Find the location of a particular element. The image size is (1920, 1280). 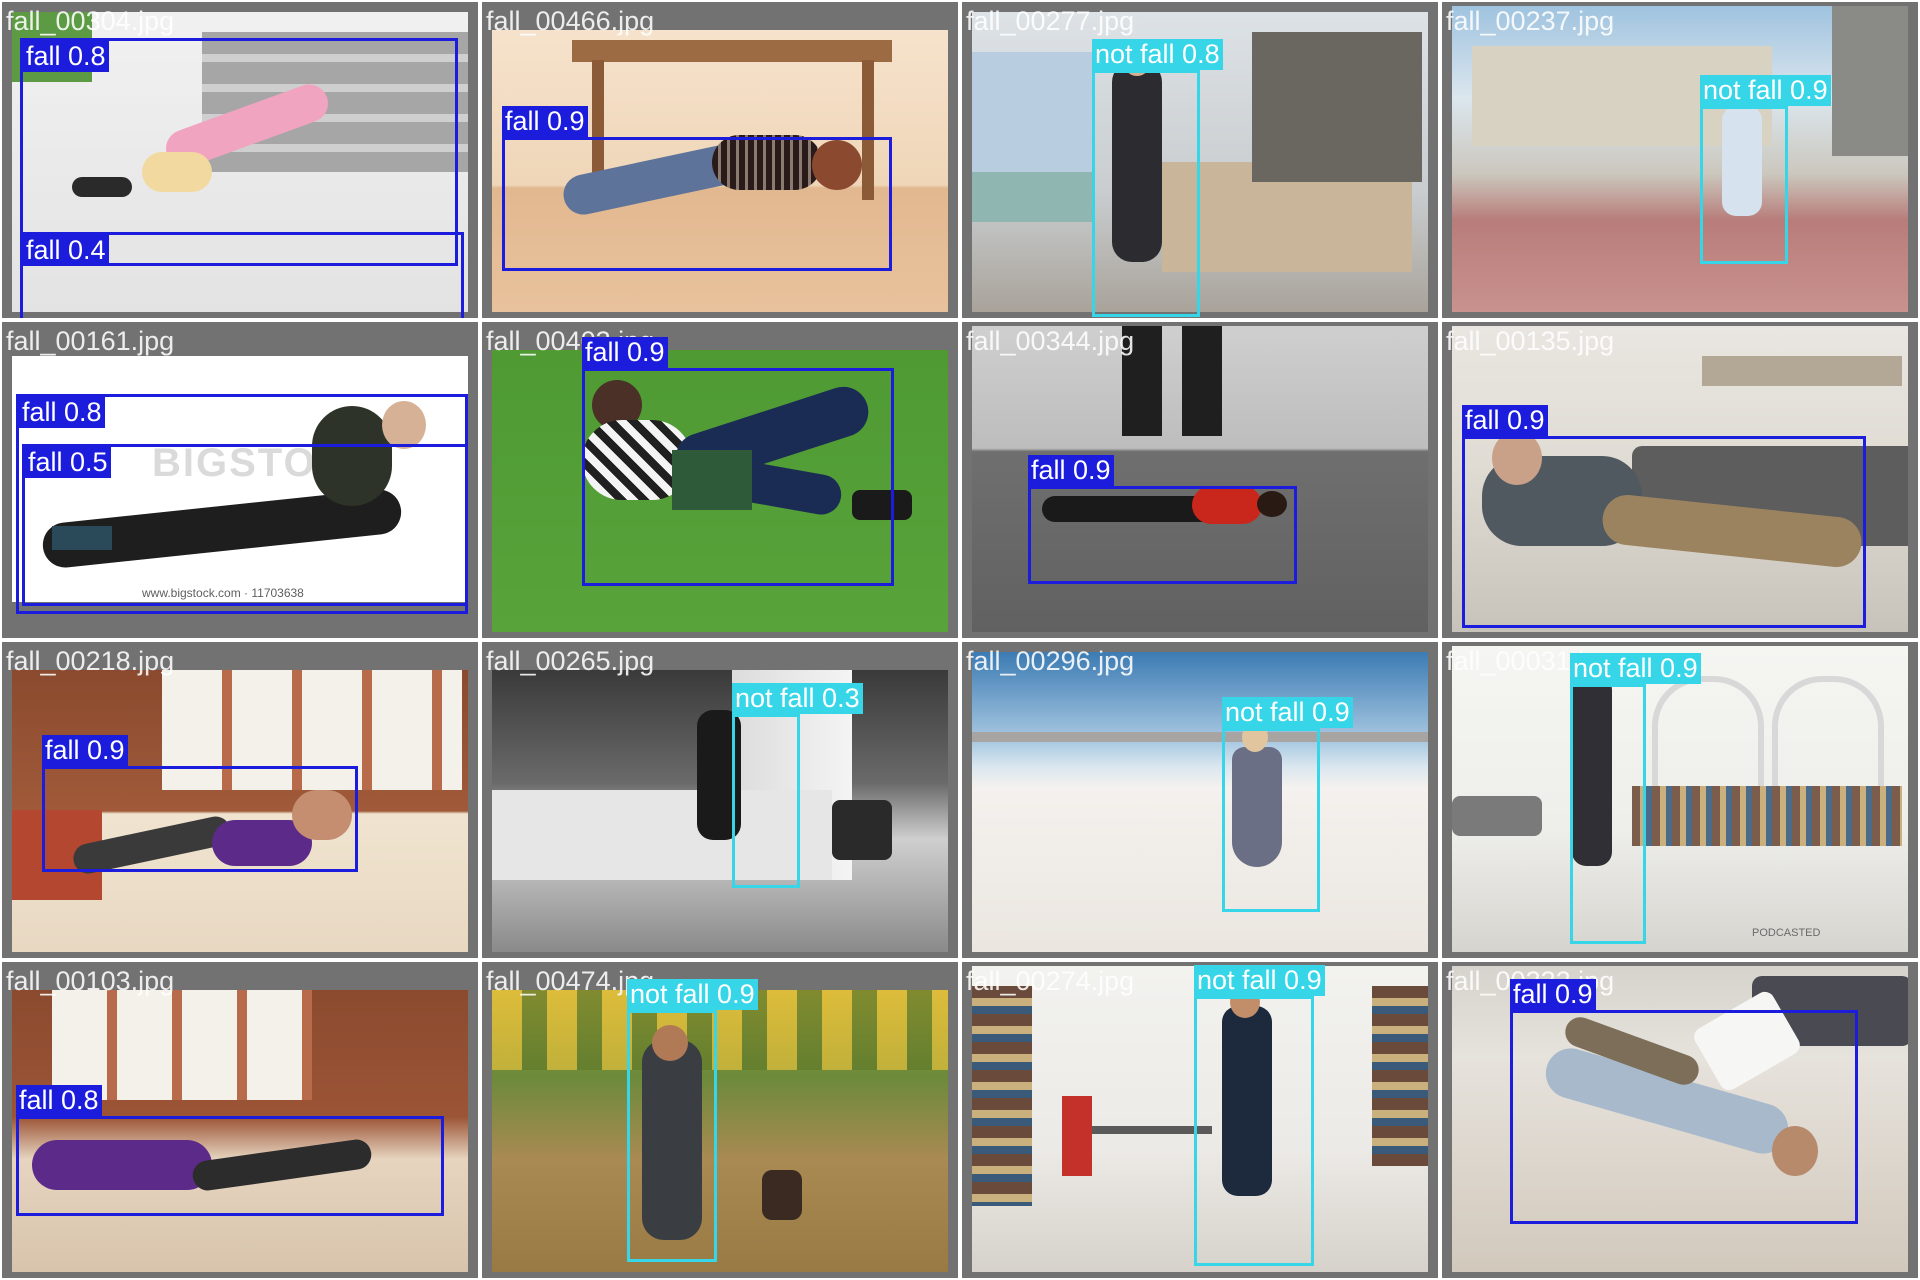

result-tile: fall_00344.jpg fall 0.9 is located at coordinates (1200, 480).